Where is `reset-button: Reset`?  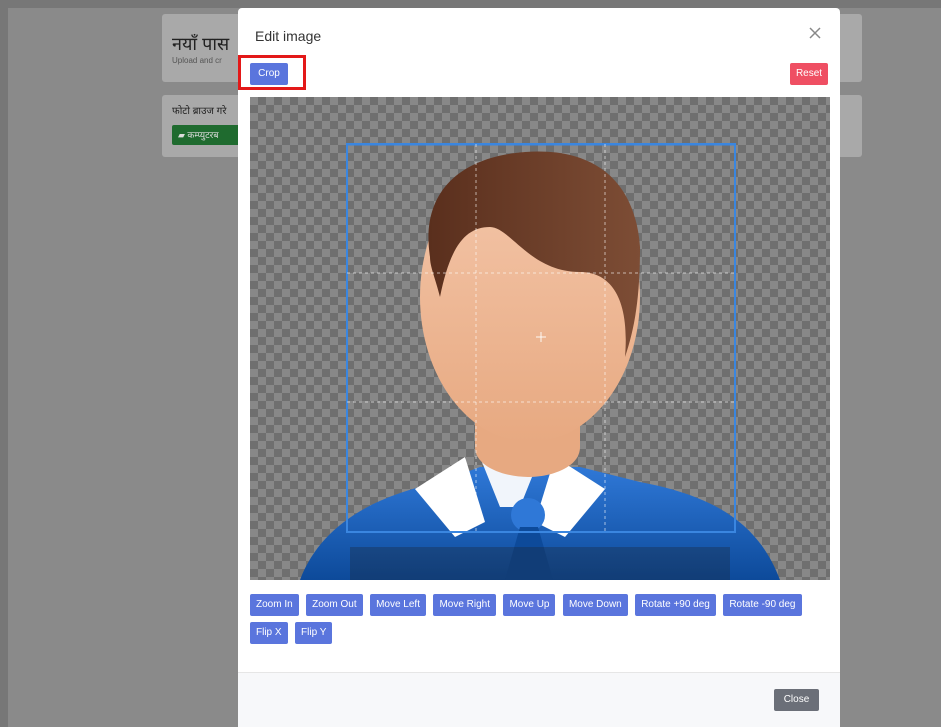 reset-button: Reset is located at coordinates (809, 74).